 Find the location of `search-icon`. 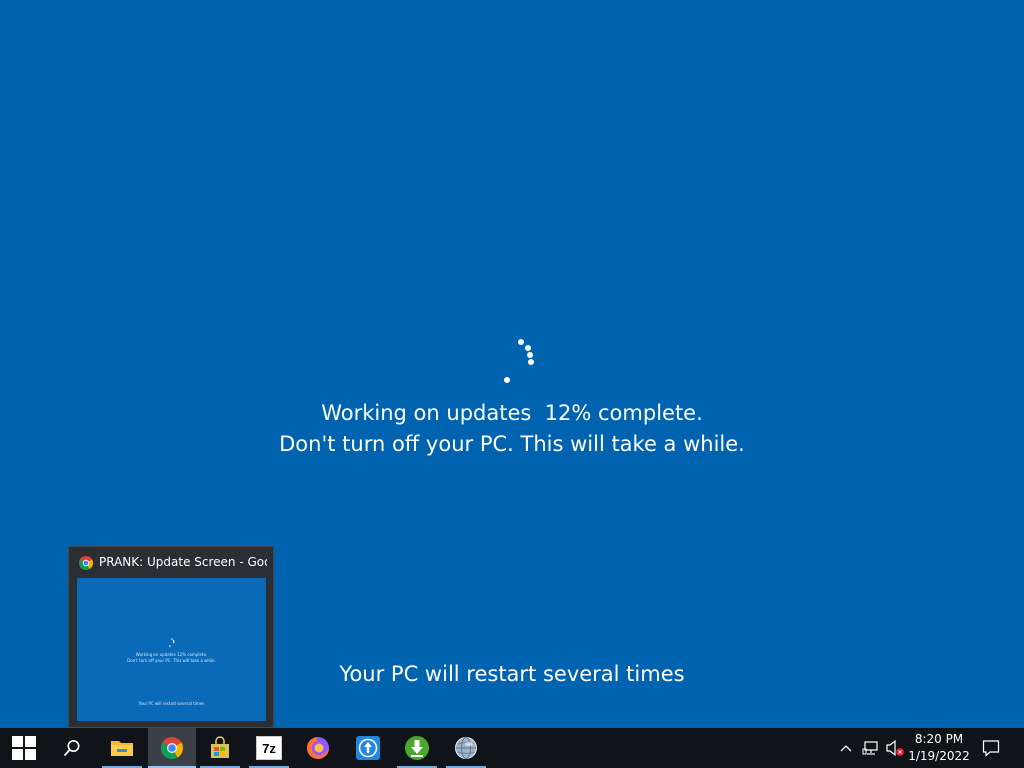

search-icon is located at coordinates (71, 748).